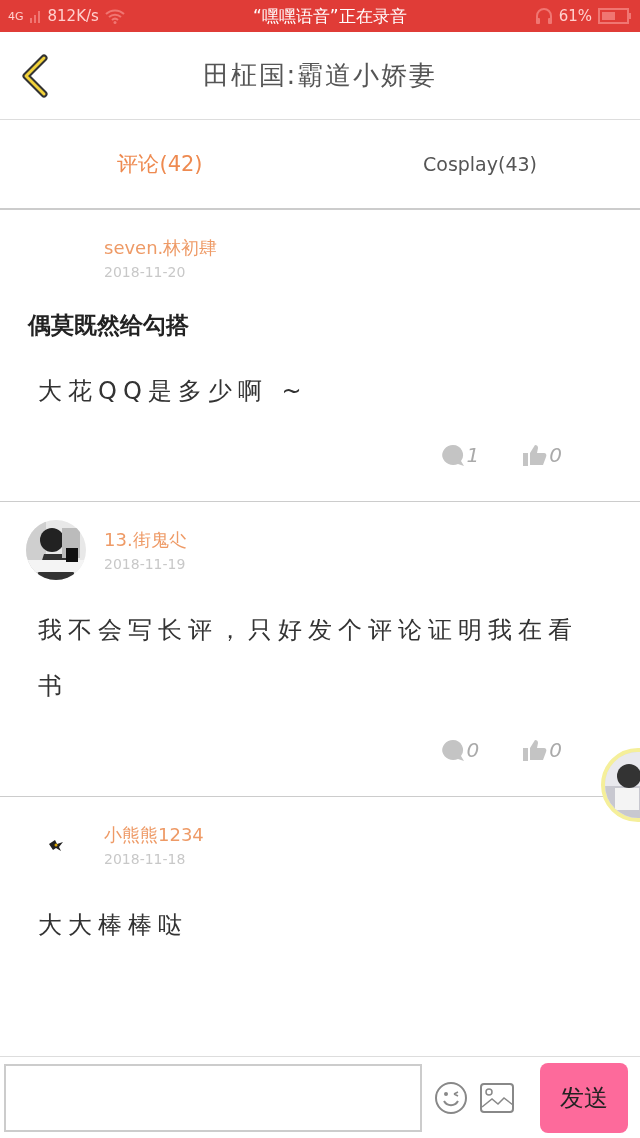  I want to click on recording-notice: “嘿嘿语音”正在录音, so click(329, 16).